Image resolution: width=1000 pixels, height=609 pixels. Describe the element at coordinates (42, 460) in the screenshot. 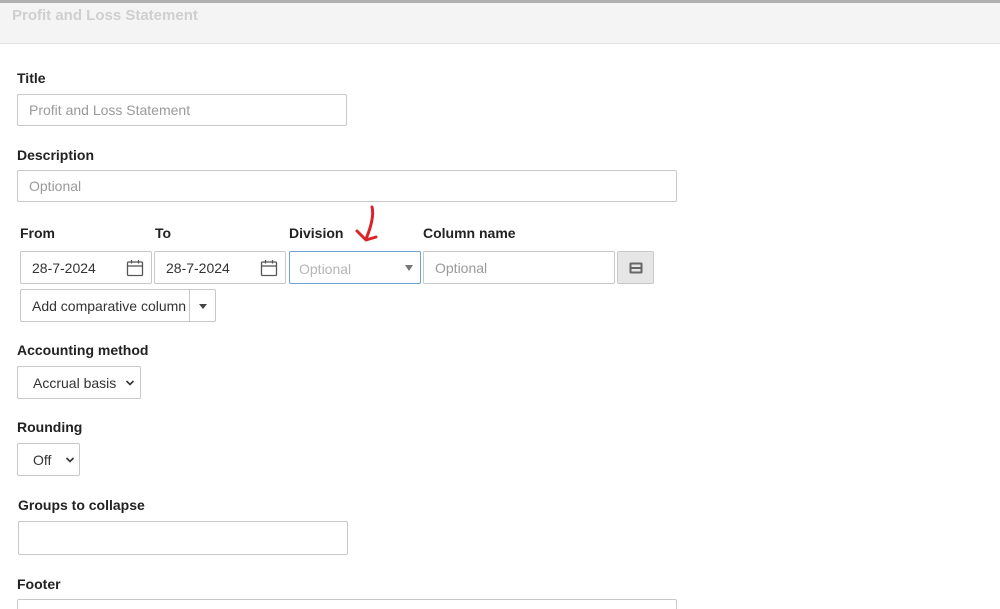

I see `rounding-value: Off` at that location.